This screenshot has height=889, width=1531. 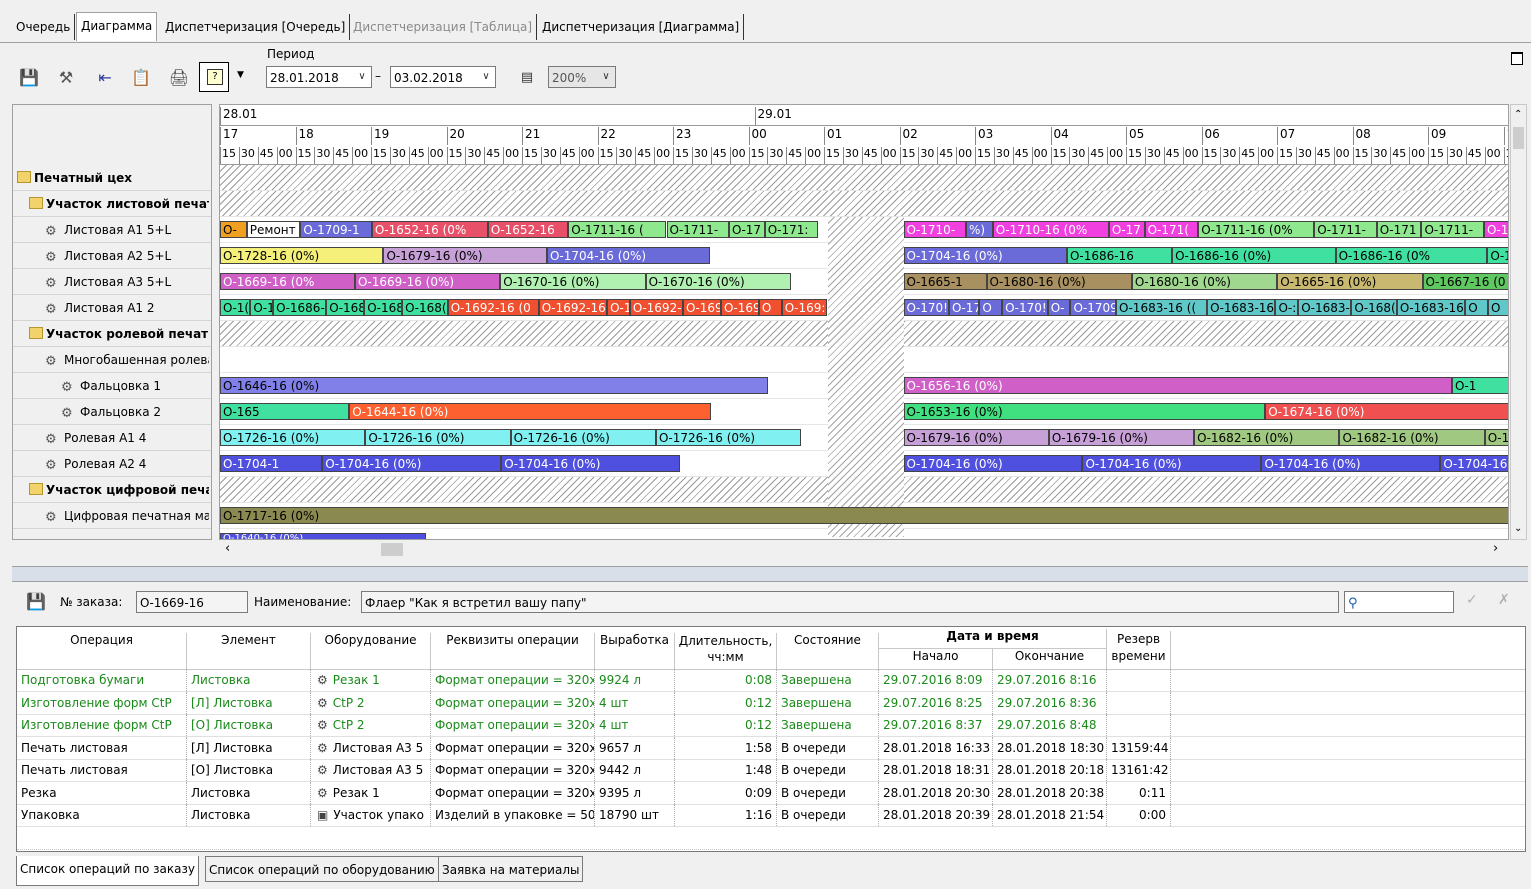 I want to click on gantt-bar: О-1711-16 (, so click(x=617, y=229).